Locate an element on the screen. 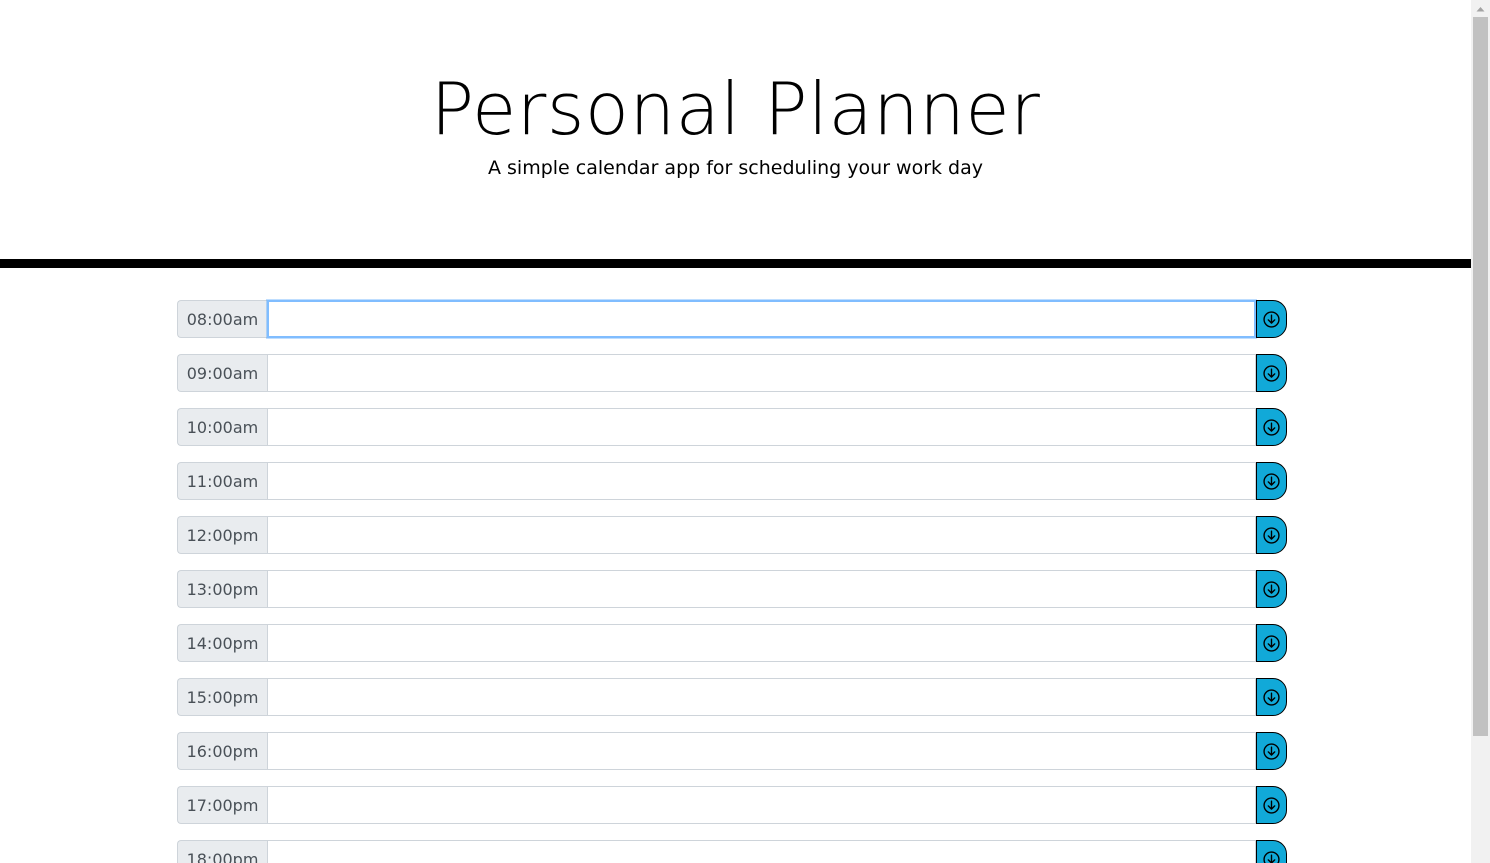 Image resolution: width=1490 pixels, height=863 pixels. timeblock-row: 18:00pm is located at coordinates (732, 851).